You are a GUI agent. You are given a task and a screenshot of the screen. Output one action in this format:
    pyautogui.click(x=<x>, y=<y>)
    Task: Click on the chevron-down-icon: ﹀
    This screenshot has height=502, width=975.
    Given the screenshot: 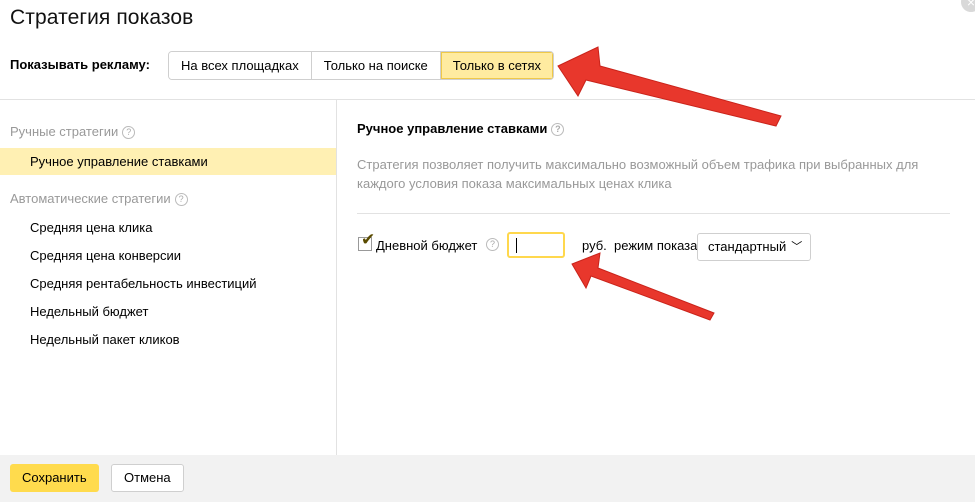 What is the action you would take?
    pyautogui.click(x=797, y=247)
    